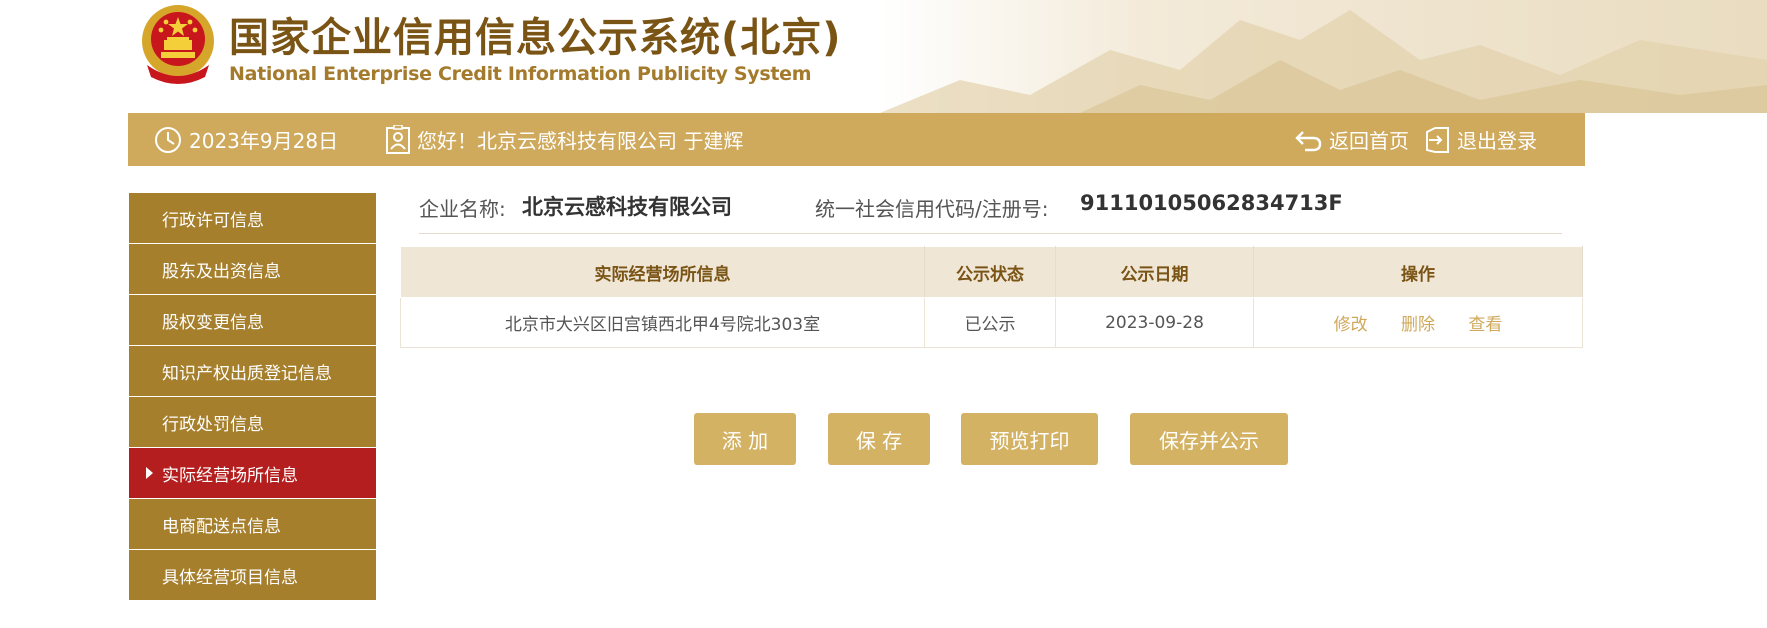 The width and height of the screenshot is (1767, 628). I want to click on user-greeting: 您好！北京云感科技有限公司 于建辉, so click(564, 139).